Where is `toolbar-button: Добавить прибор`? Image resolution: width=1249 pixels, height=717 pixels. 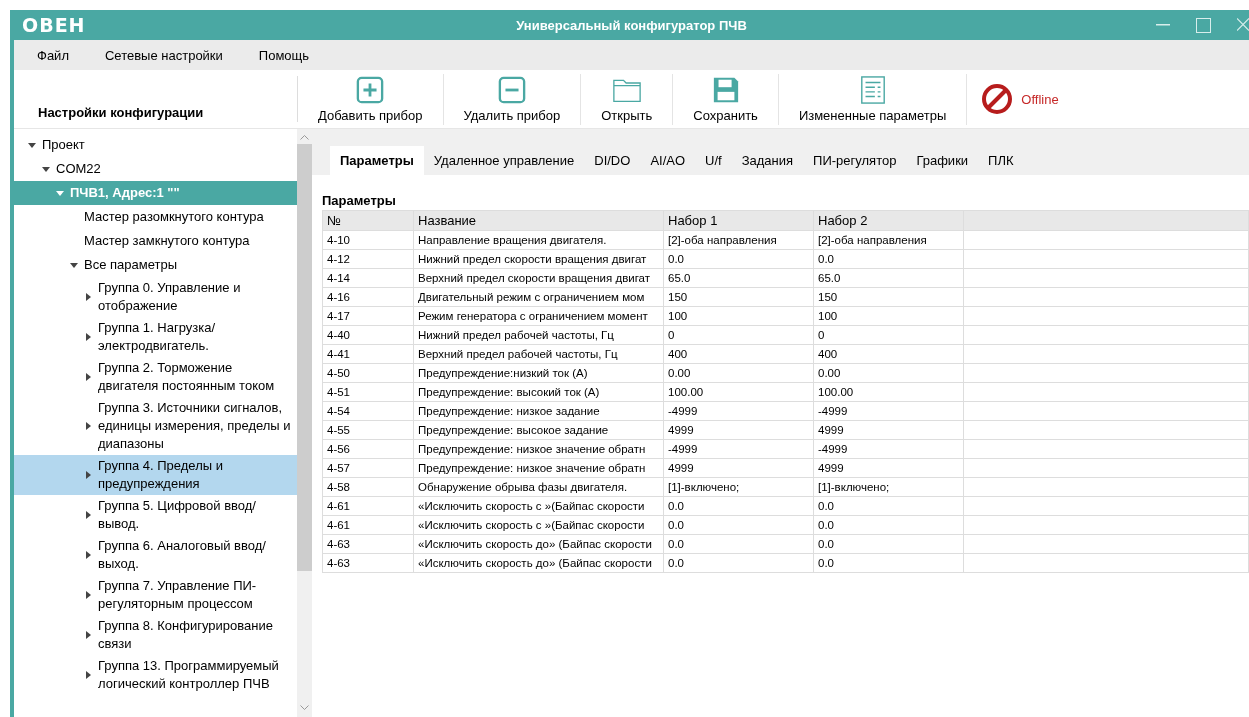
toolbar-button: Добавить прибор is located at coordinates (371, 99).